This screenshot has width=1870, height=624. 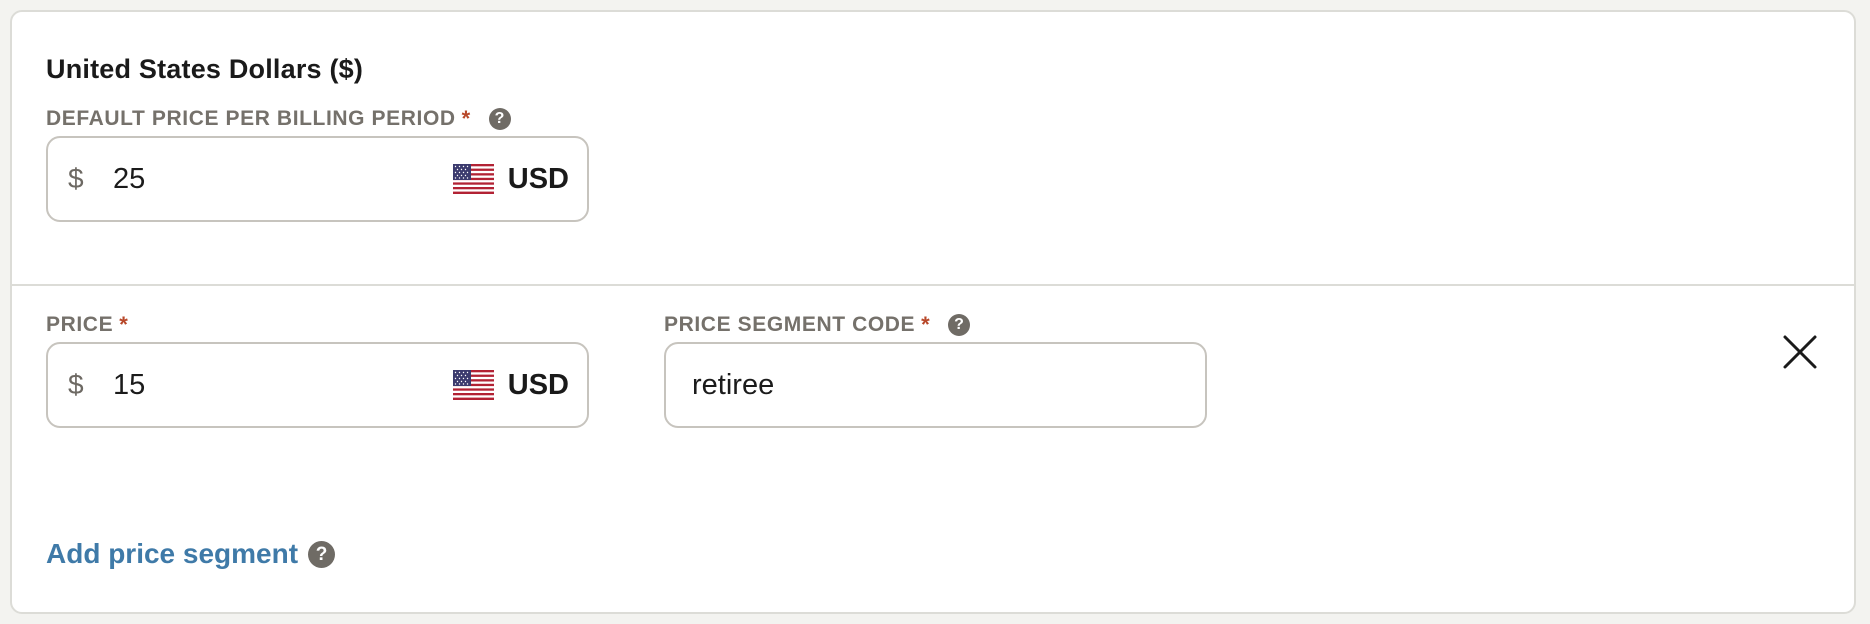 I want to click on segment-code-label: PRICE SEGMENT CODE * ?, so click(x=817, y=325).